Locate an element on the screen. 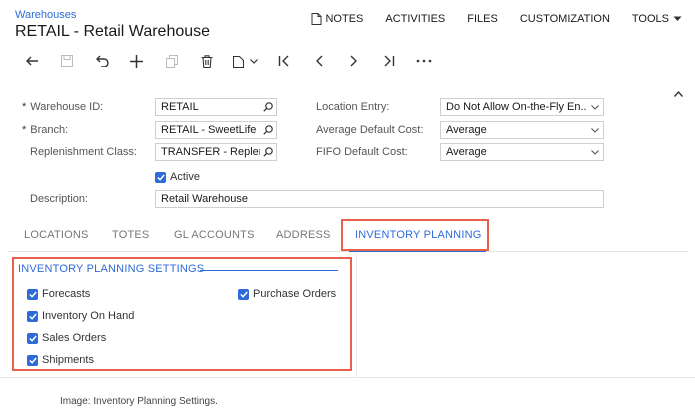 Image resolution: width=695 pixels, height=410 pixels. average-default-cost-value: Average is located at coordinates (466, 130).